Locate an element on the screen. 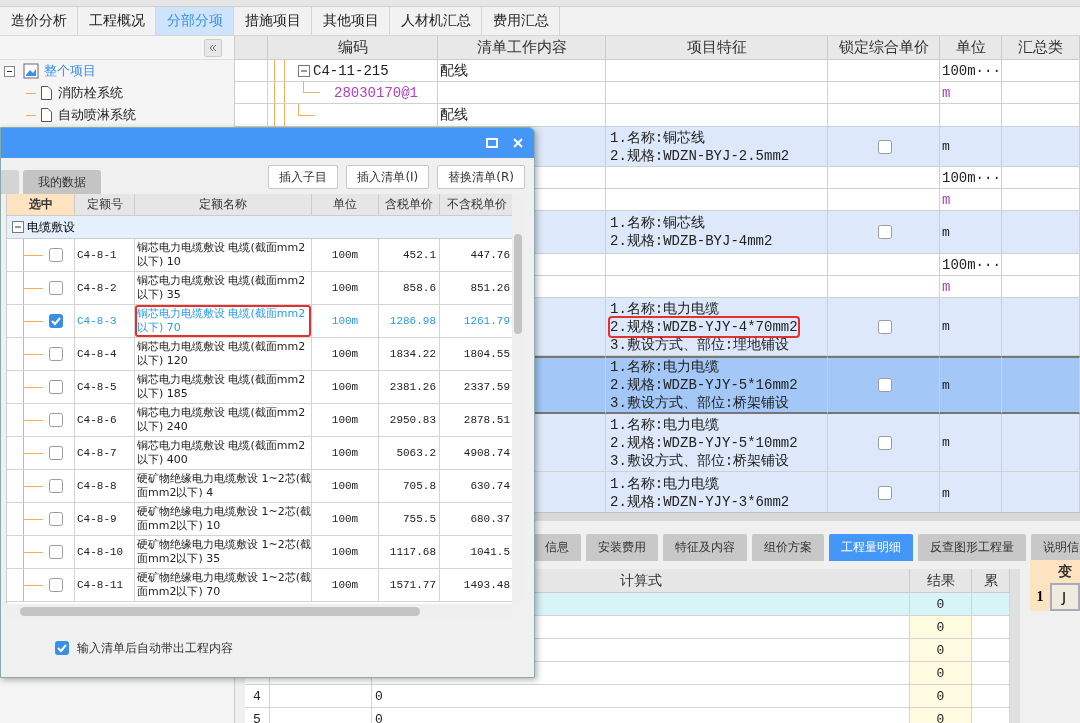 This screenshot has height=723, width=1080. column-header: 定额名称 is located at coordinates (223, 205).